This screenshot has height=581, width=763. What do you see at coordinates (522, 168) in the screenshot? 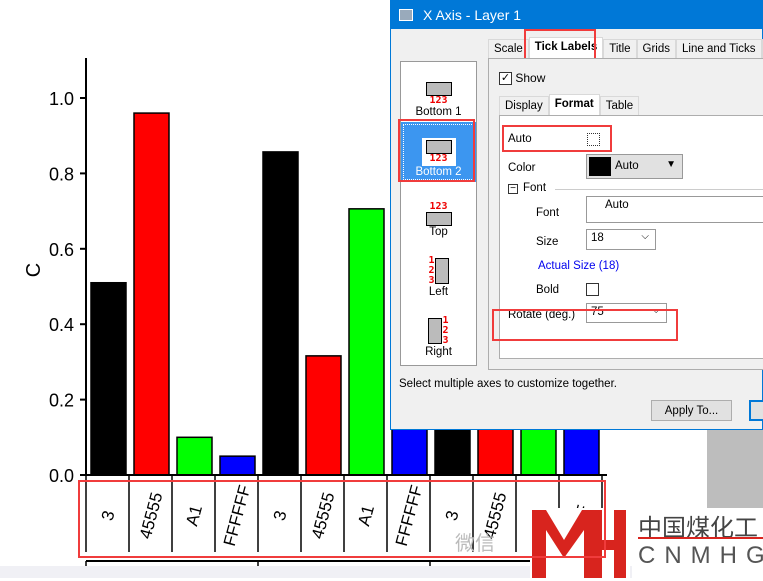
I see `color-label: Color` at bounding box center [522, 168].